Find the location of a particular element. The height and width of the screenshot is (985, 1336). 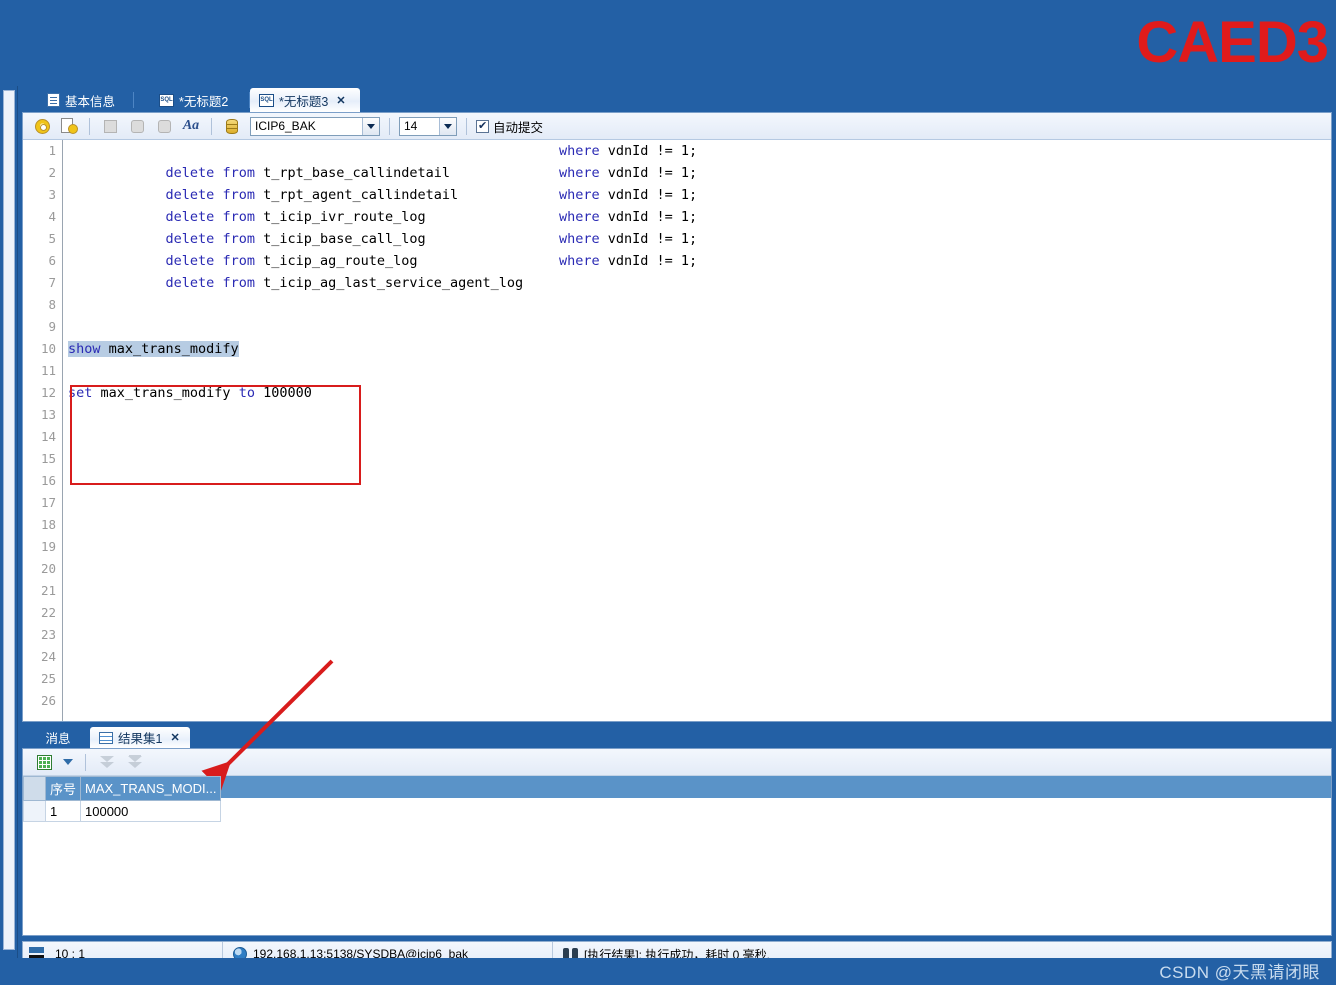

code-line: set max_trans_modify to 100000 is located at coordinates (697, 393).